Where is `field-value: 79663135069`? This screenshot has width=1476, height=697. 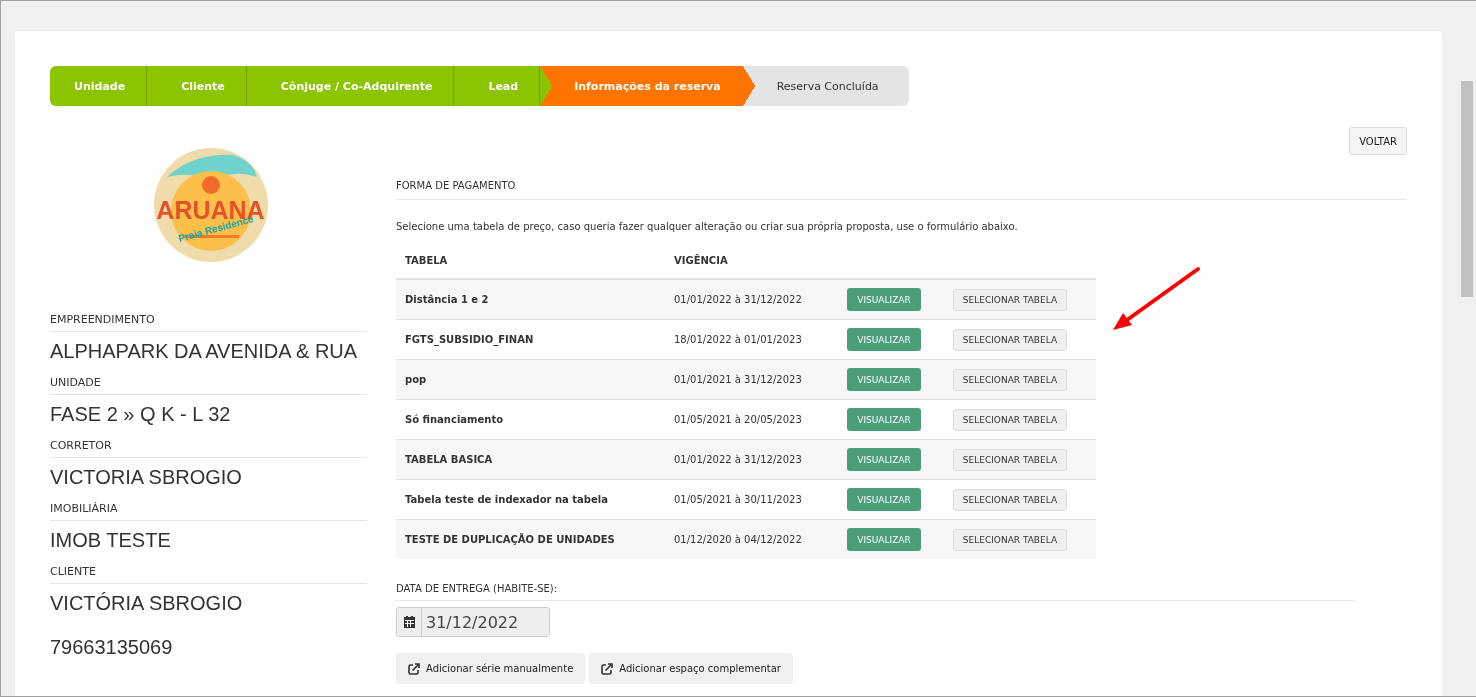 field-value: 79663135069 is located at coordinates (112, 647).